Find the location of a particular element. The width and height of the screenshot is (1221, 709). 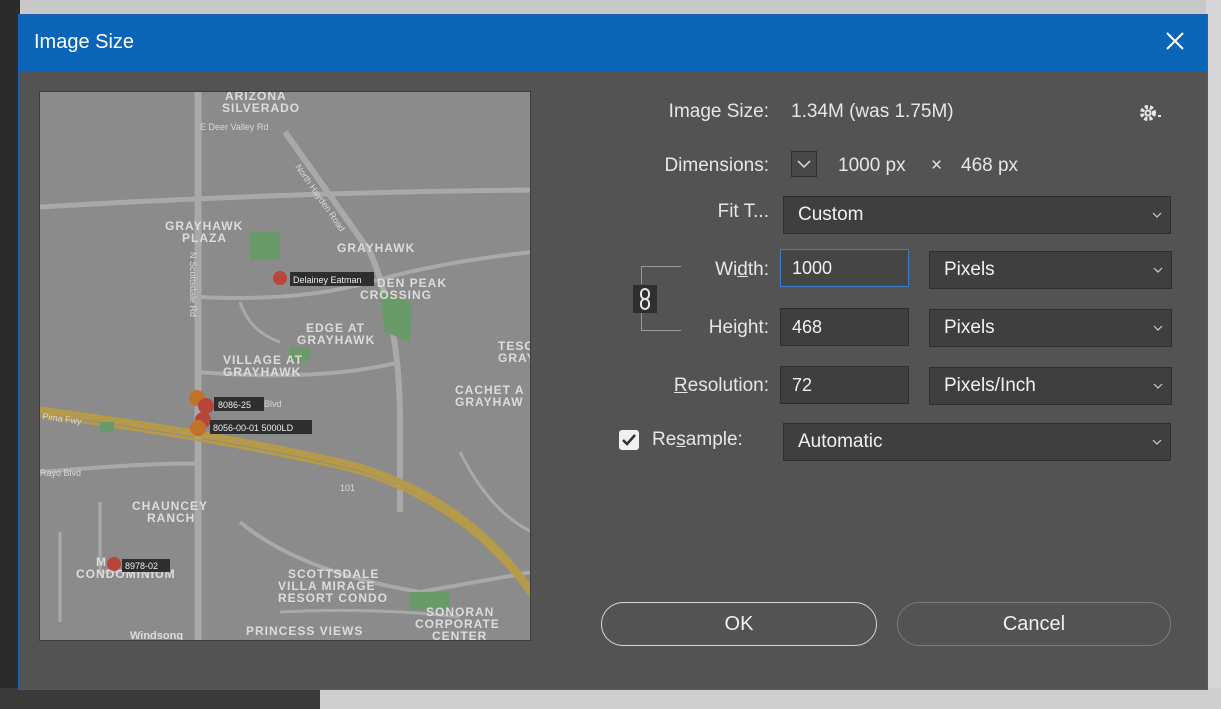

width-unit-select: Pixels is located at coordinates (1050, 270).